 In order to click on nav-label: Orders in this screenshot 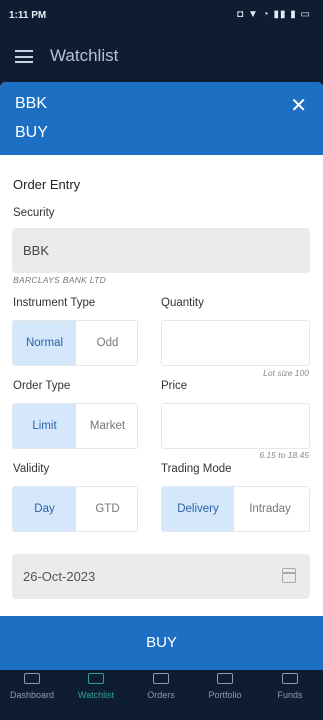, I will do `click(161, 695)`.